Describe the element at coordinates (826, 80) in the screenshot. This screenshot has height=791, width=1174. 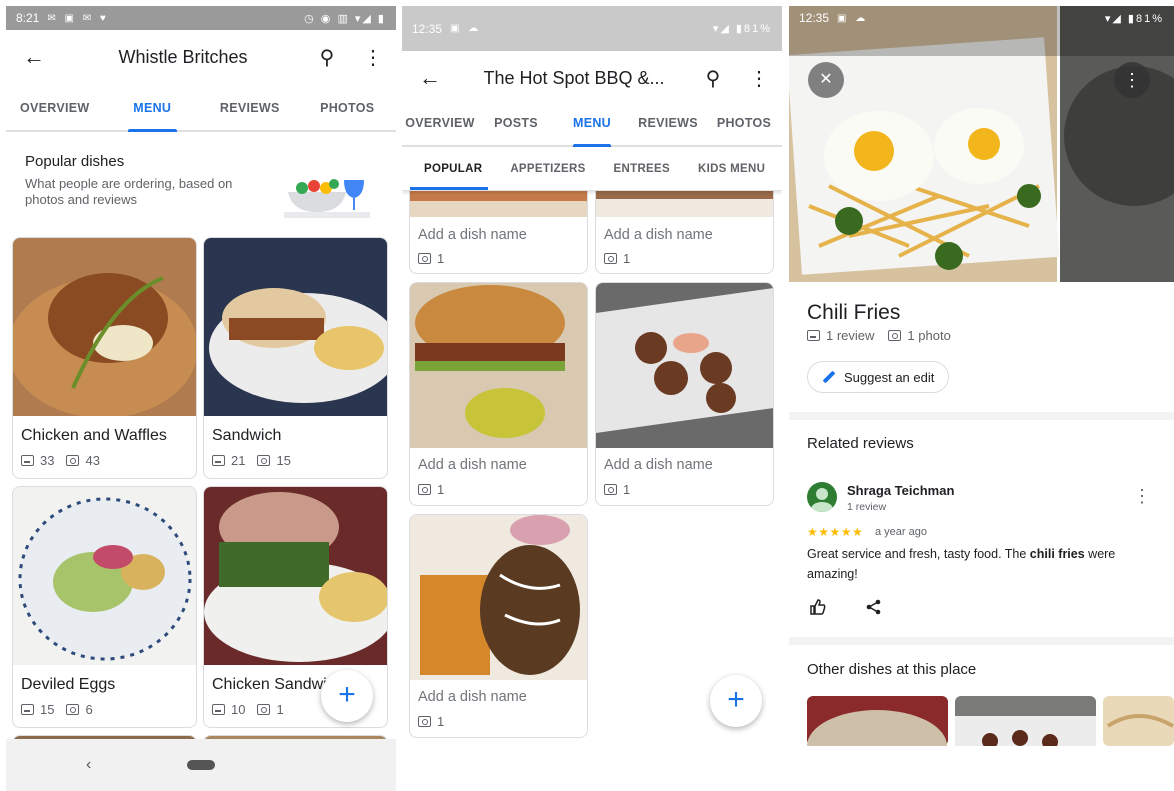
I see `close-icon: ✕` at that location.